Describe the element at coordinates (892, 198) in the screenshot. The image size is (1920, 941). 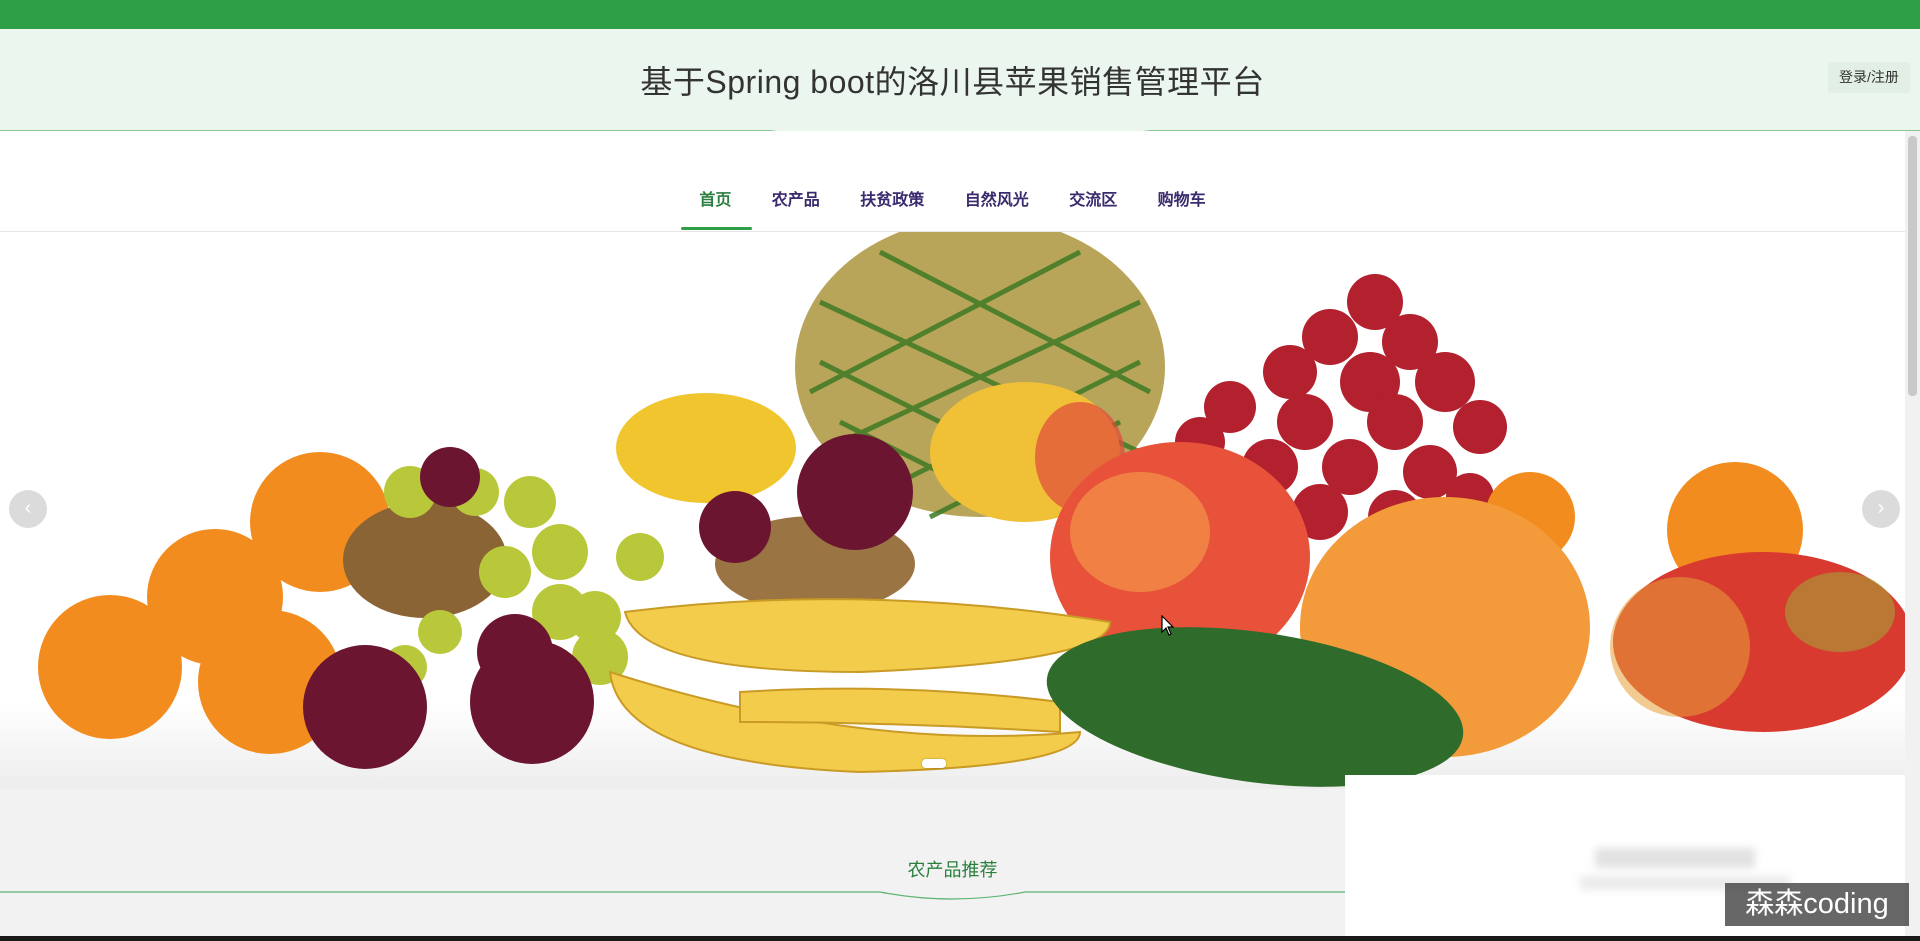
I see `nav-item-poverty-policy: 扶贫政策` at that location.